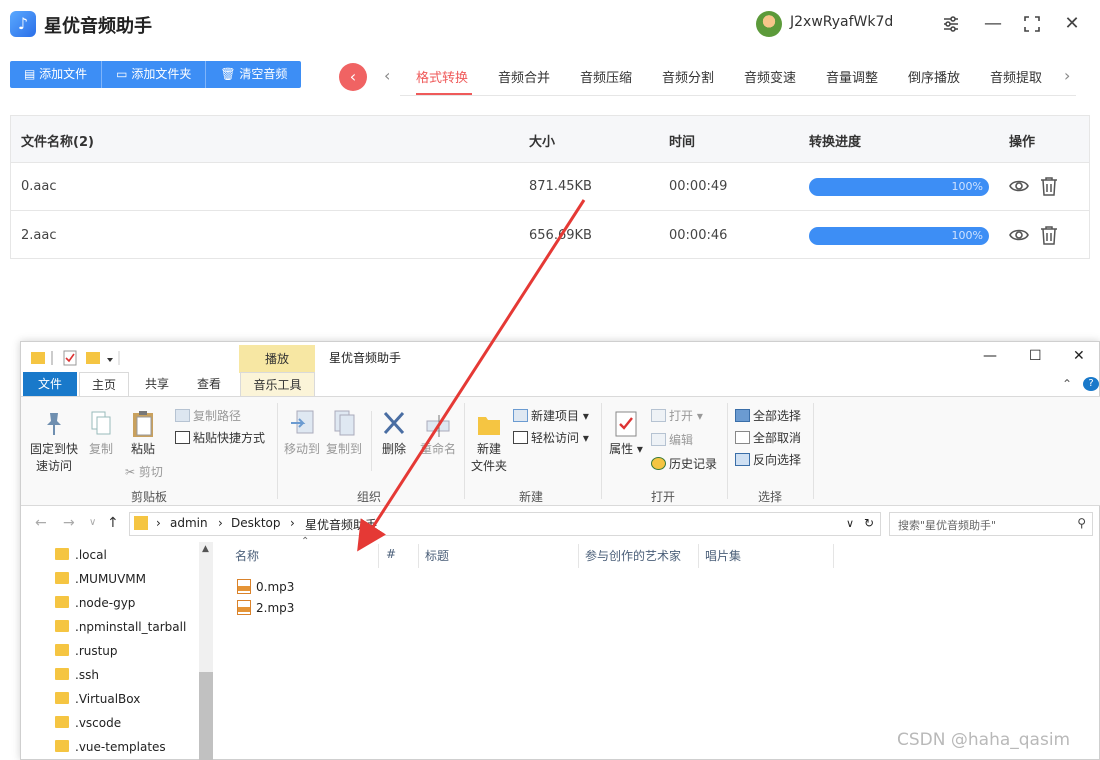 This screenshot has height=760, width=1100. What do you see at coordinates (471, 375) in the screenshot?
I see `annotation-arrow-icon` at bounding box center [471, 375].